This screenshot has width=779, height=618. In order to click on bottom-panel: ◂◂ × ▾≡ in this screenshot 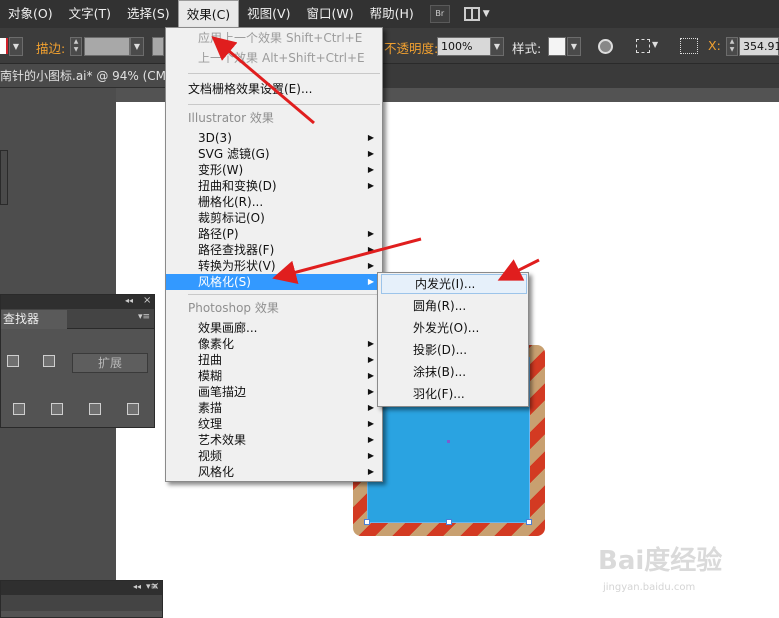, I will do `click(81, 599)`.